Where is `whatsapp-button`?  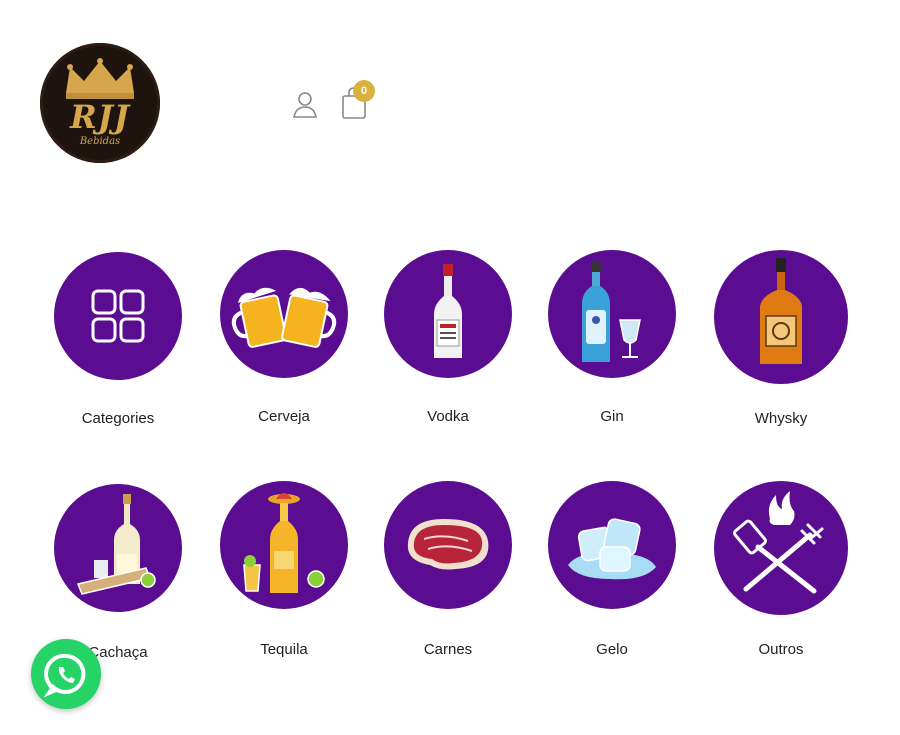
whatsapp-button is located at coordinates (66, 674).